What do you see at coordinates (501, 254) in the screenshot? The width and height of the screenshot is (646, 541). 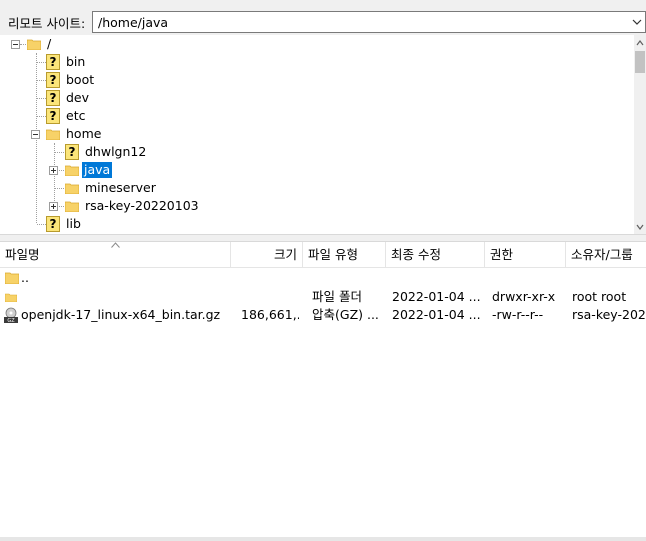 I see `column-header-permissions-label: 권한` at bounding box center [501, 254].